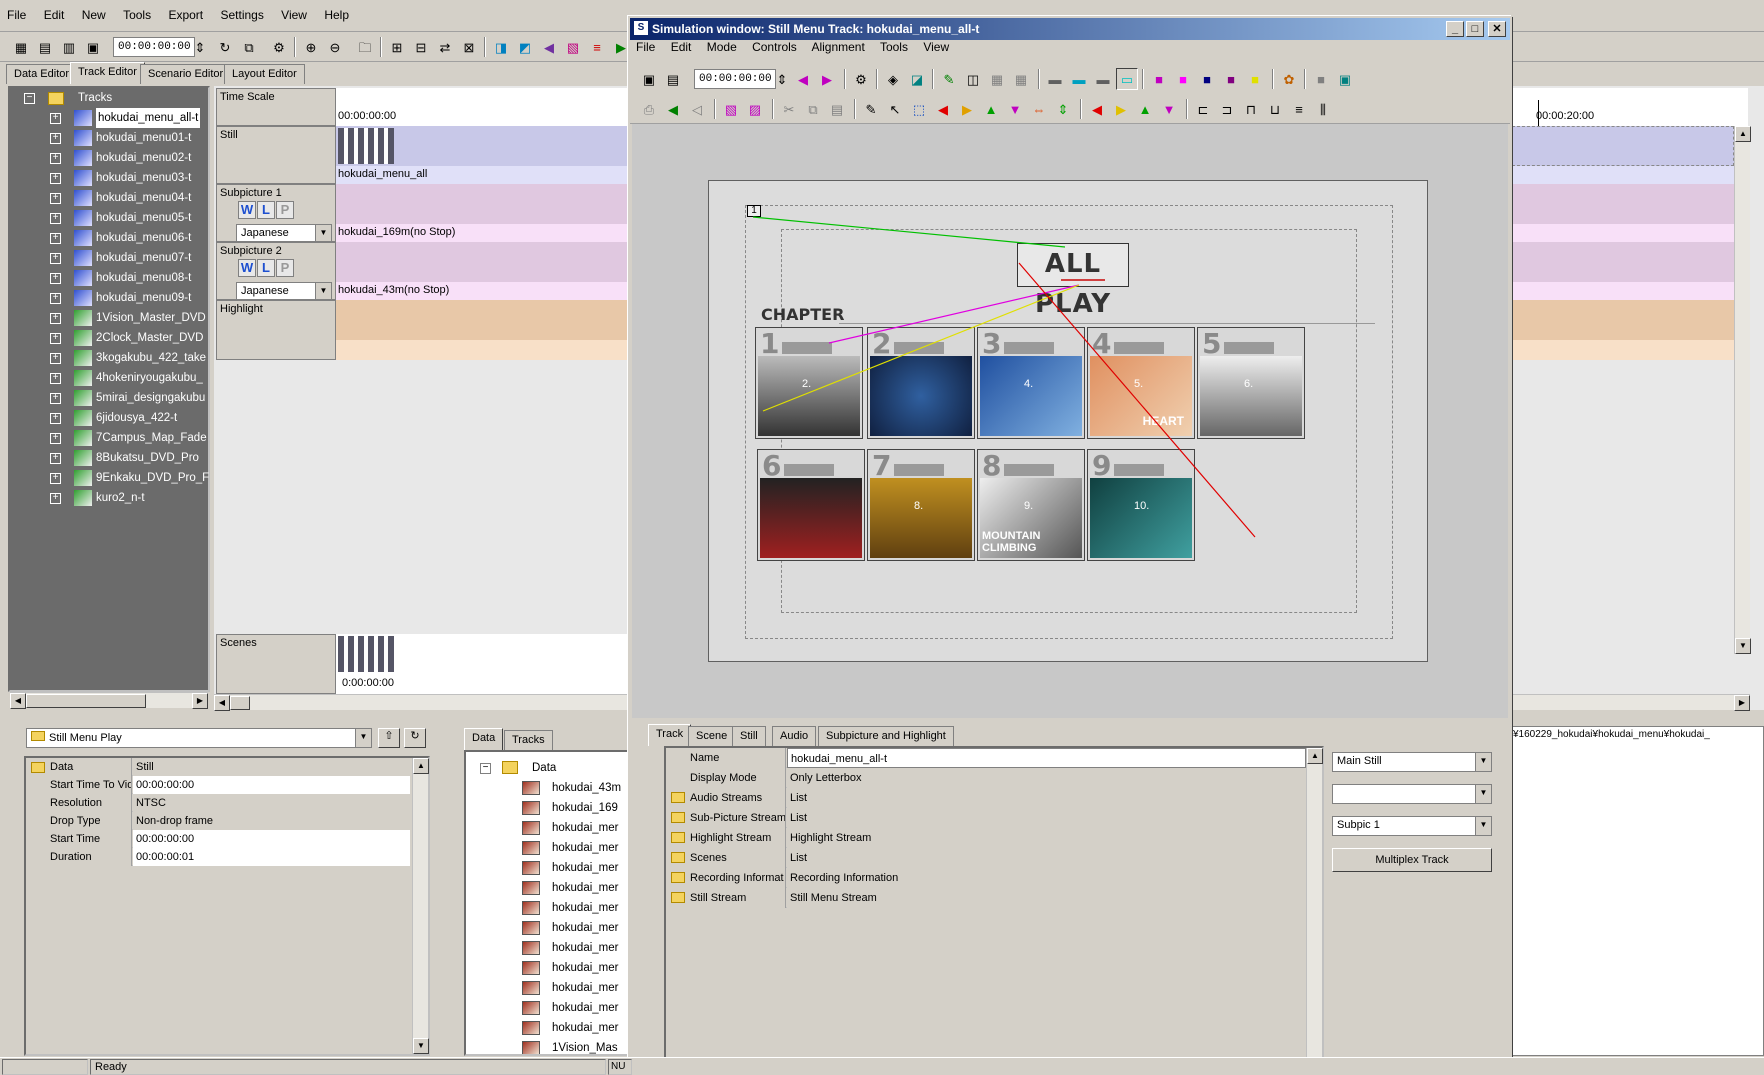  What do you see at coordinates (921, 505) in the screenshot?
I see `chapter-button: 7 8.` at bounding box center [921, 505].